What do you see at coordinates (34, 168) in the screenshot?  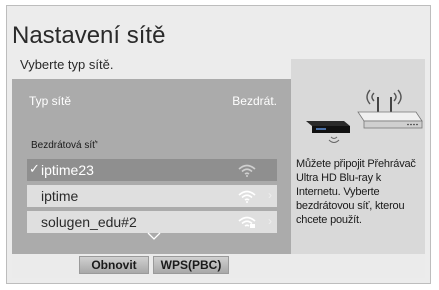 I see `connected-check-icon: ✓` at bounding box center [34, 168].